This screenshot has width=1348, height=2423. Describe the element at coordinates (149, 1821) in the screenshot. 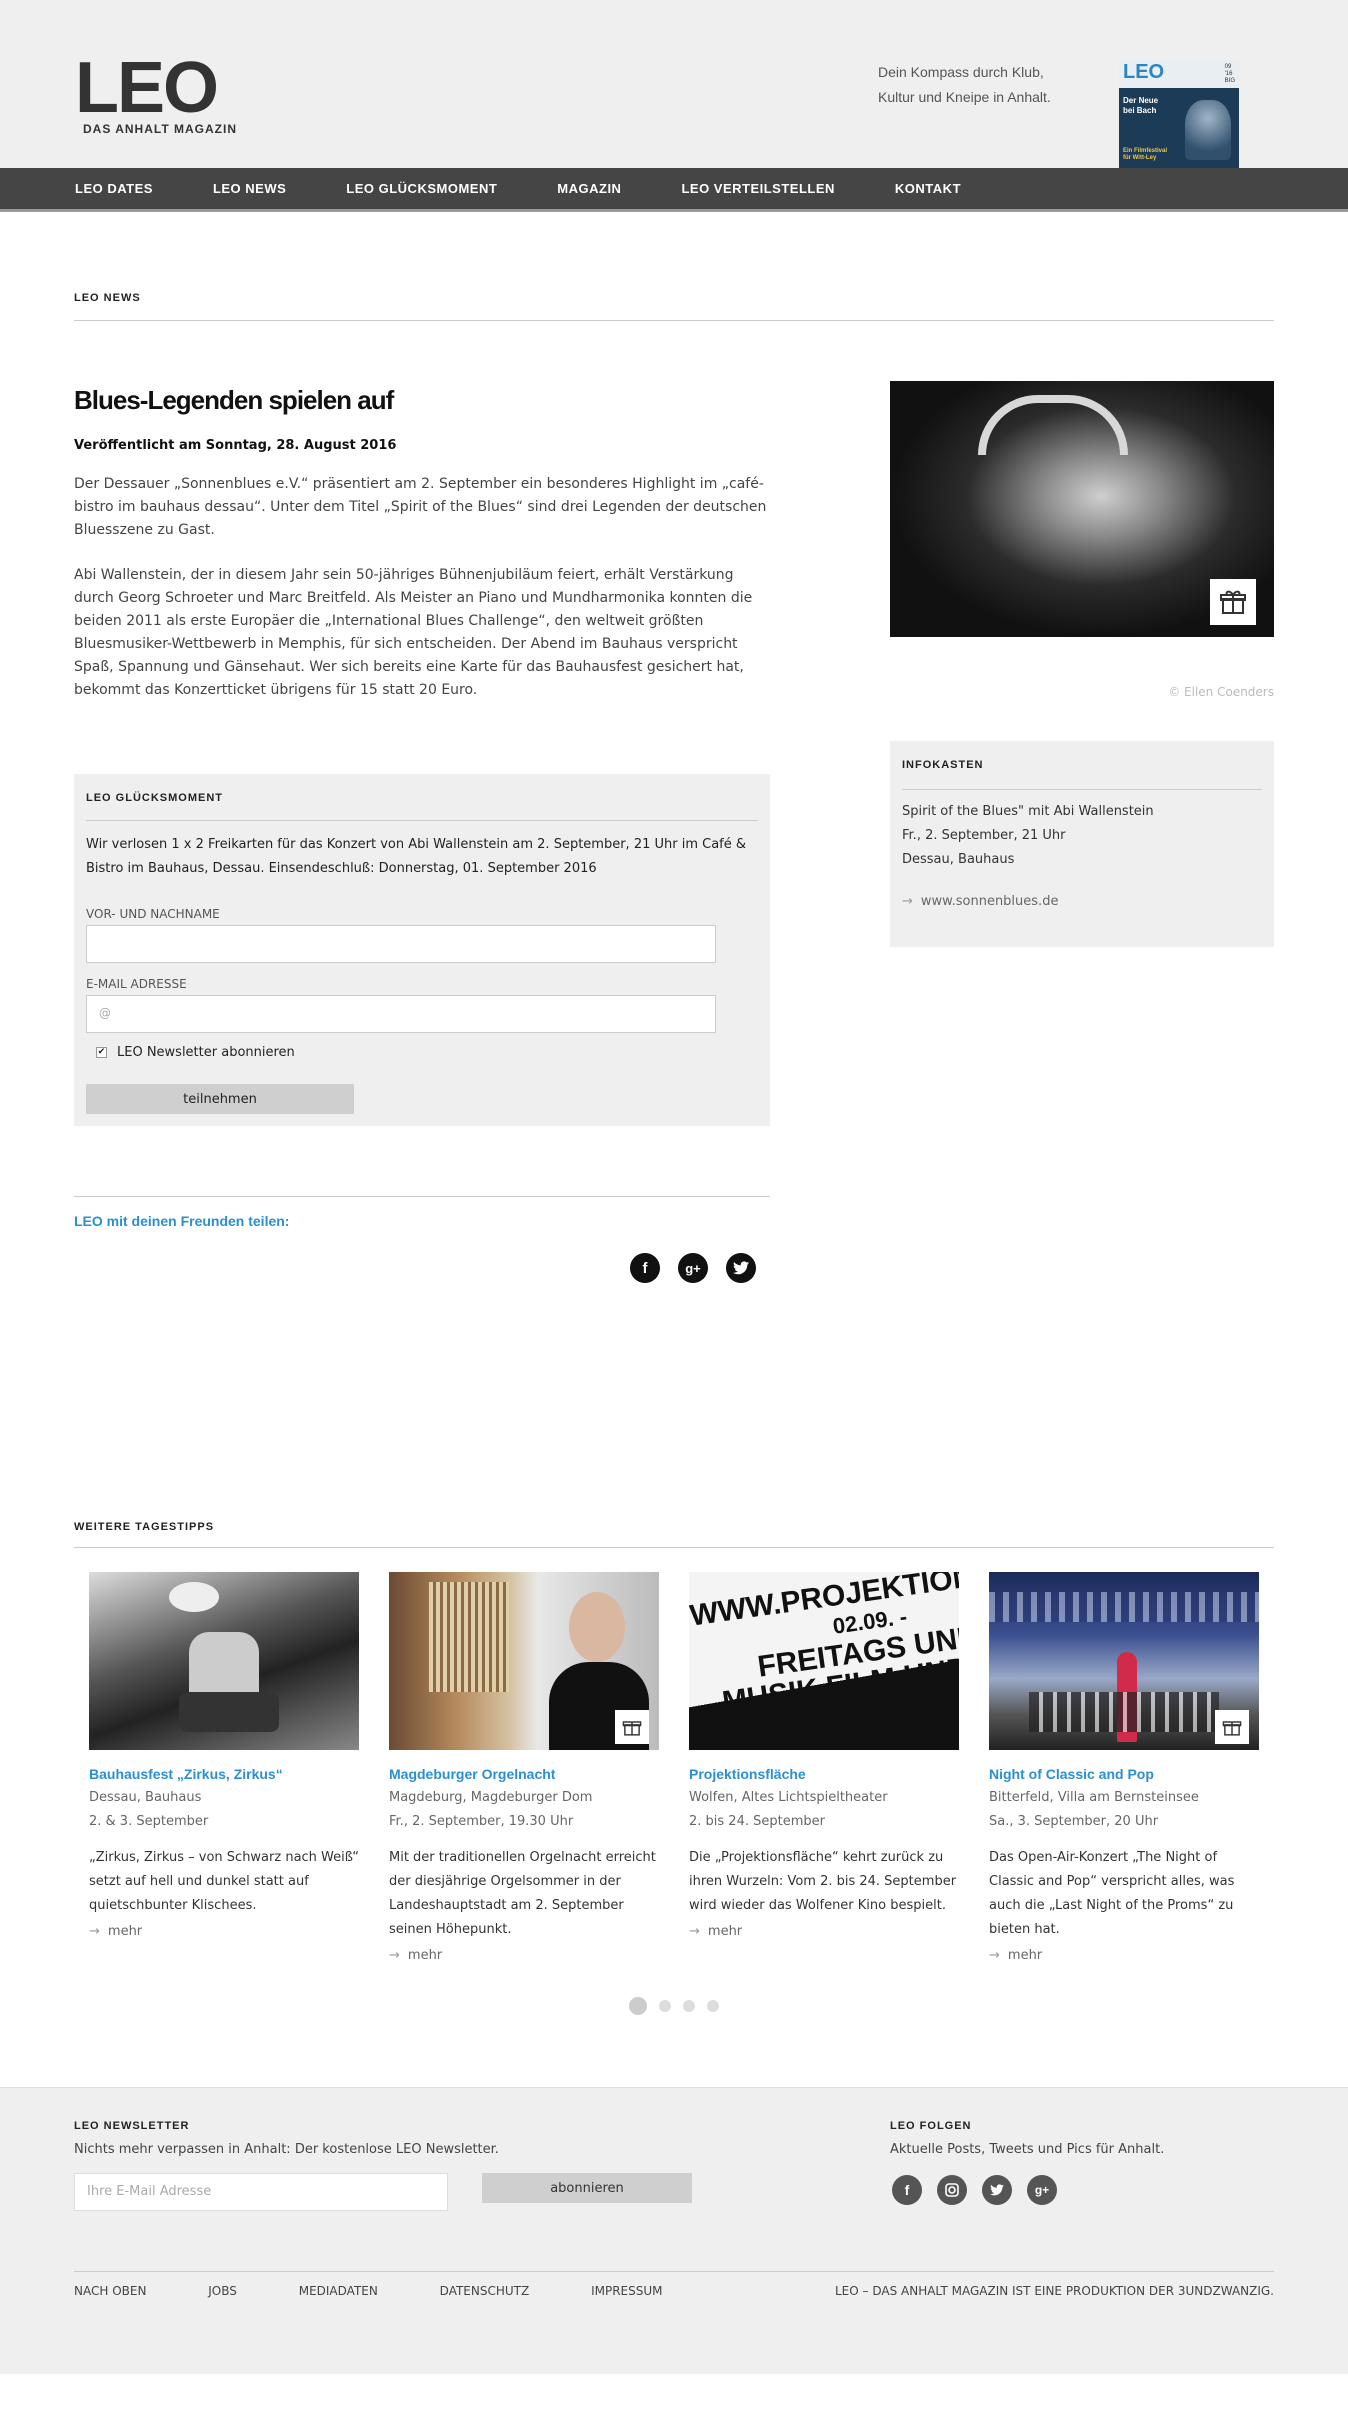

I see `tip-date: 2. & 3. September` at that location.